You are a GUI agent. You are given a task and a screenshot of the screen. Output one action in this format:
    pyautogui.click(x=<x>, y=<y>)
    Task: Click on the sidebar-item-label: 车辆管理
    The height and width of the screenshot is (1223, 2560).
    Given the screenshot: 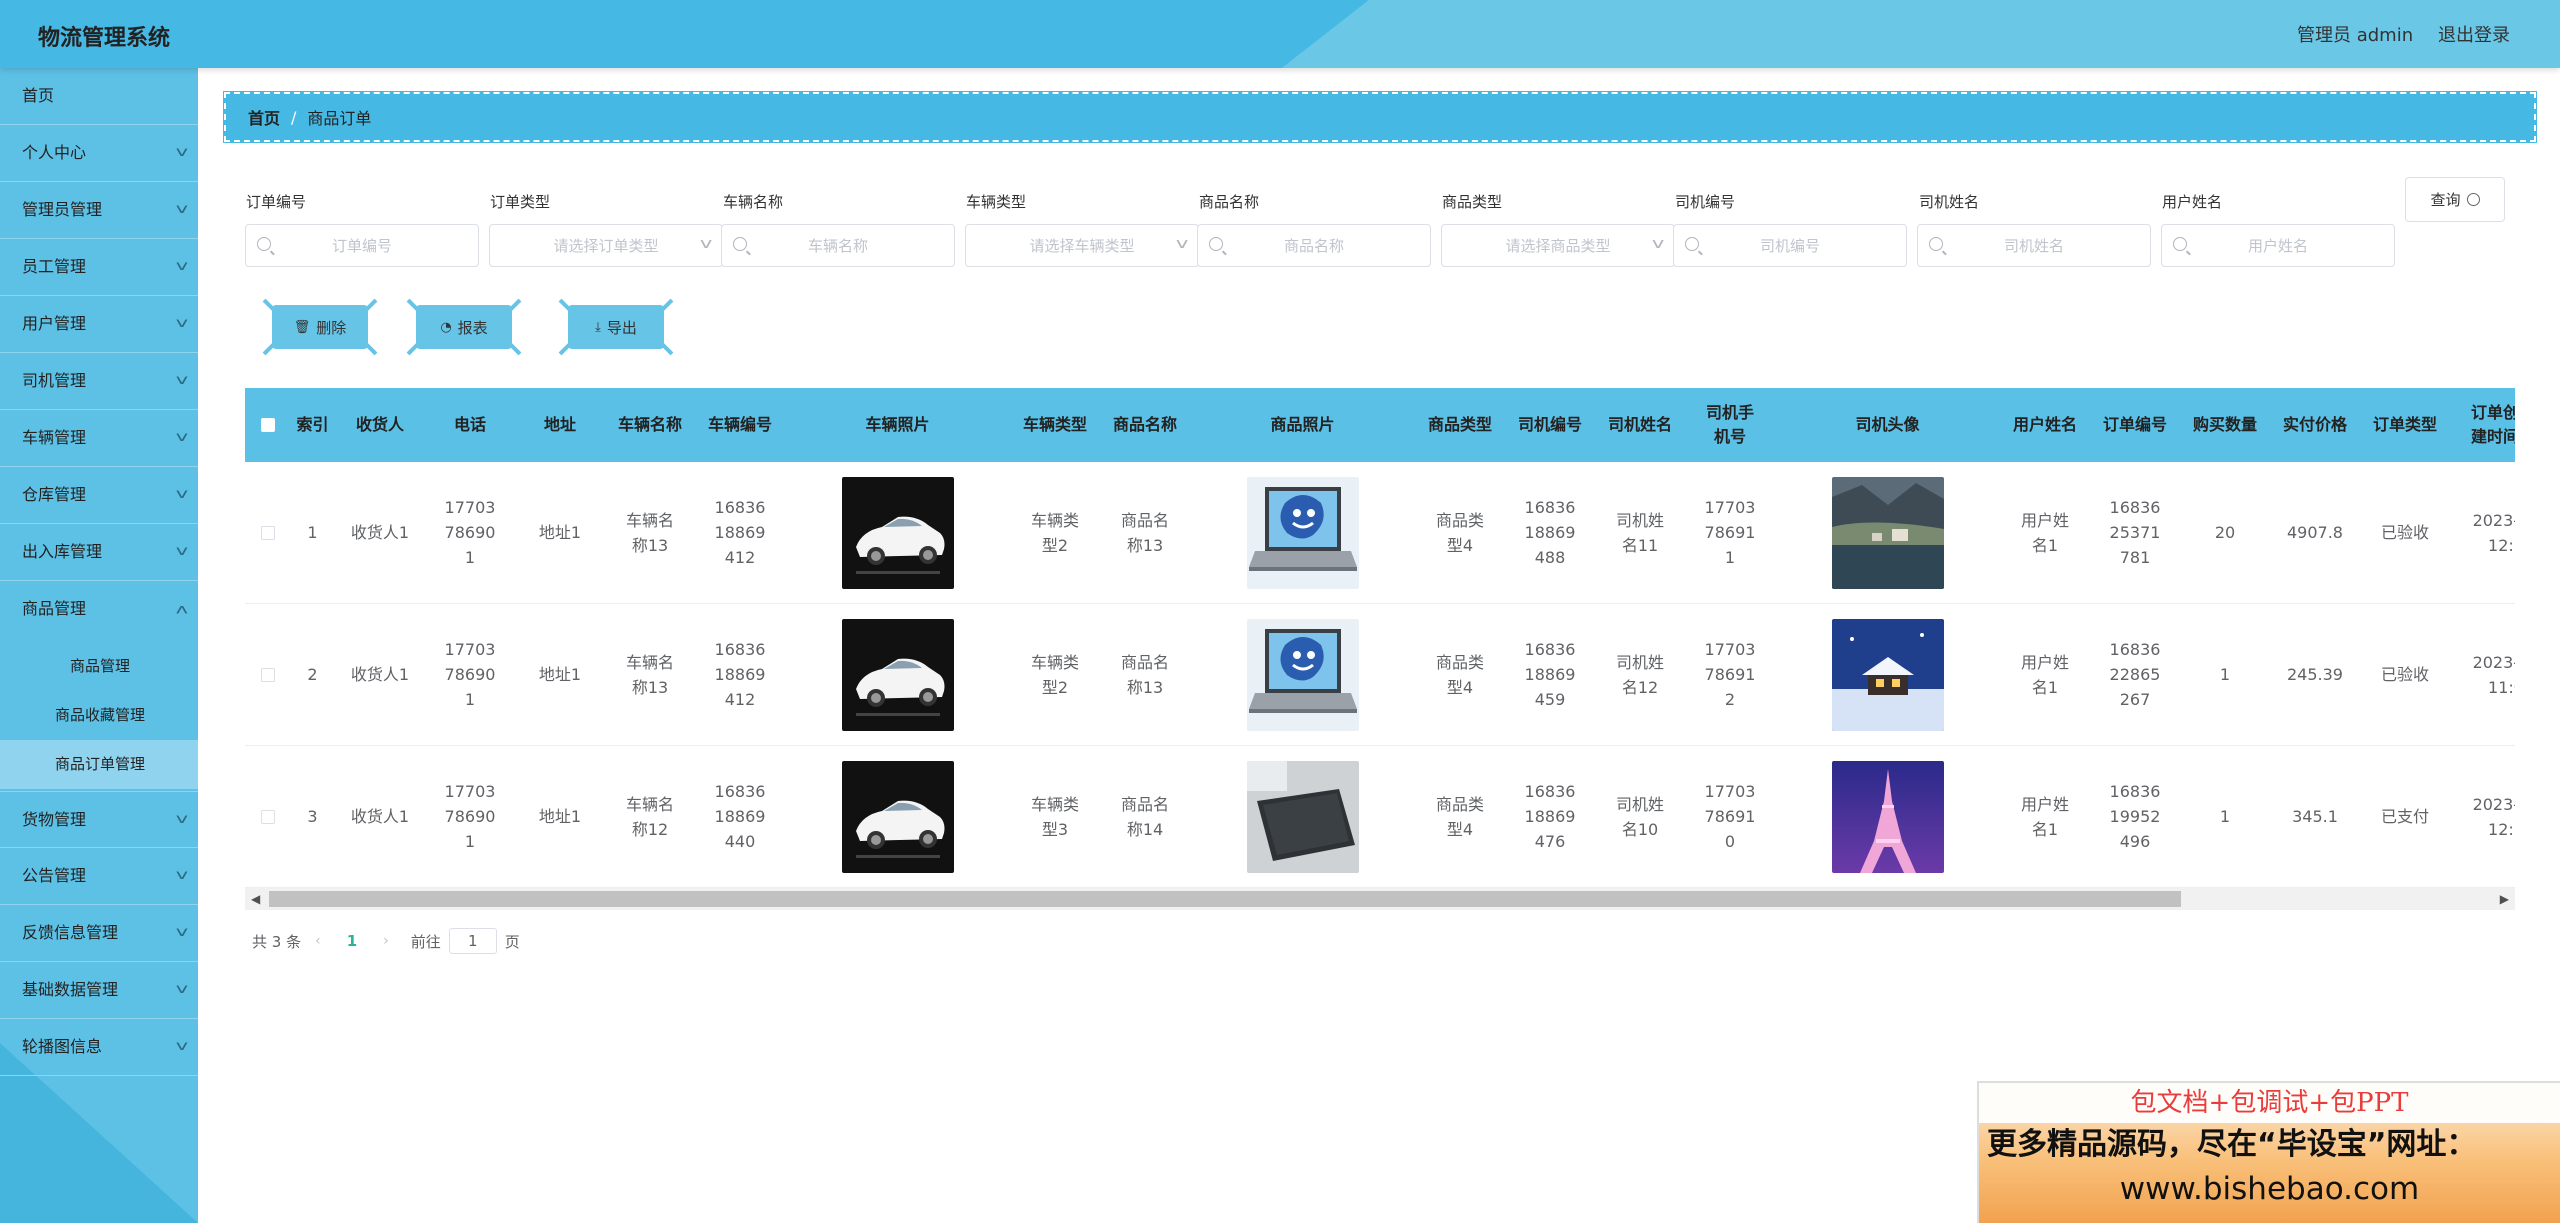 What is the action you would take?
    pyautogui.click(x=54, y=437)
    